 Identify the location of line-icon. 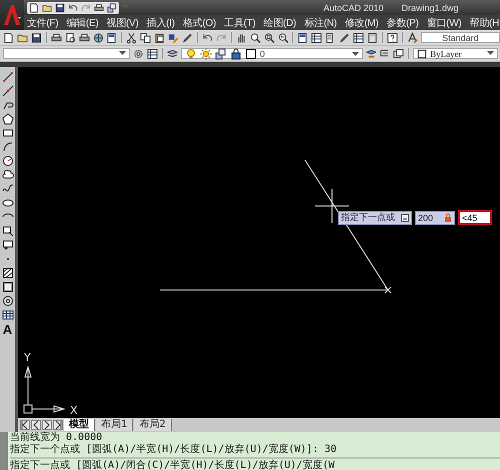
(8, 77).